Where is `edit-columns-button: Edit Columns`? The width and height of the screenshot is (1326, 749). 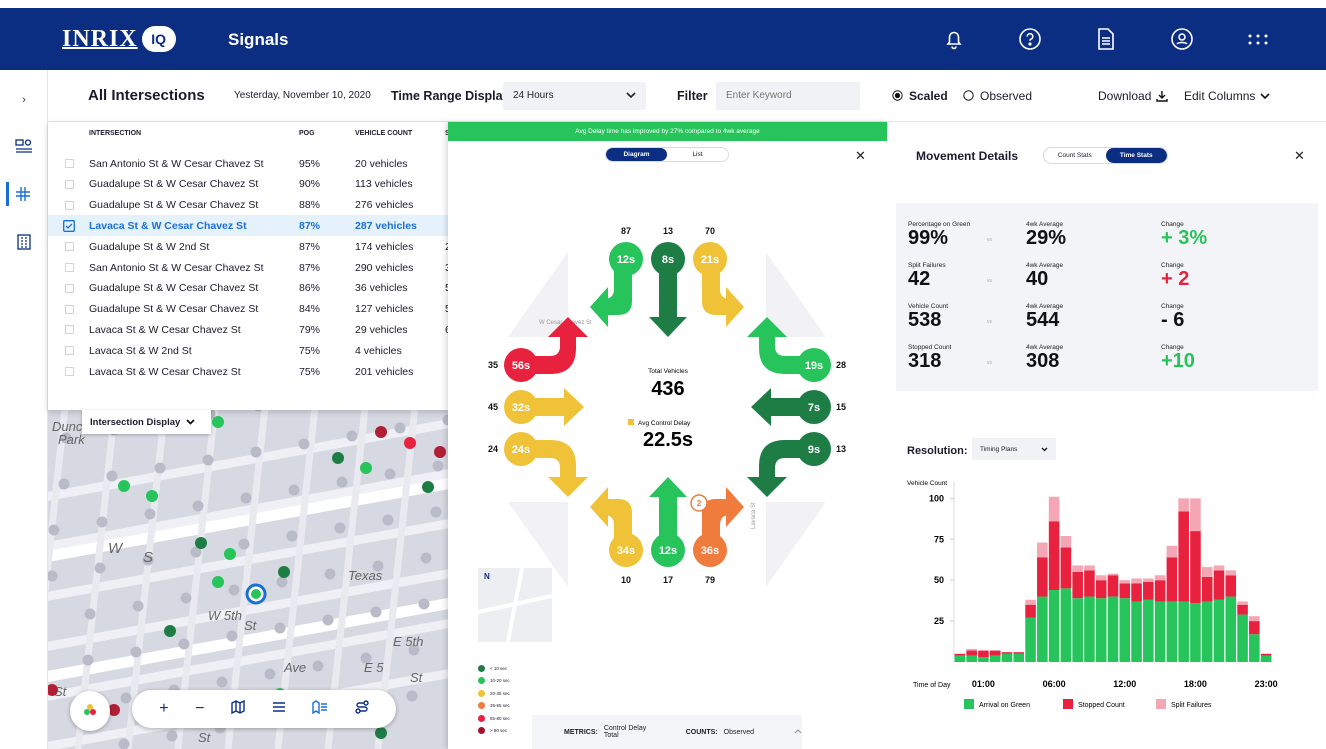 edit-columns-button: Edit Columns is located at coordinates (1227, 96).